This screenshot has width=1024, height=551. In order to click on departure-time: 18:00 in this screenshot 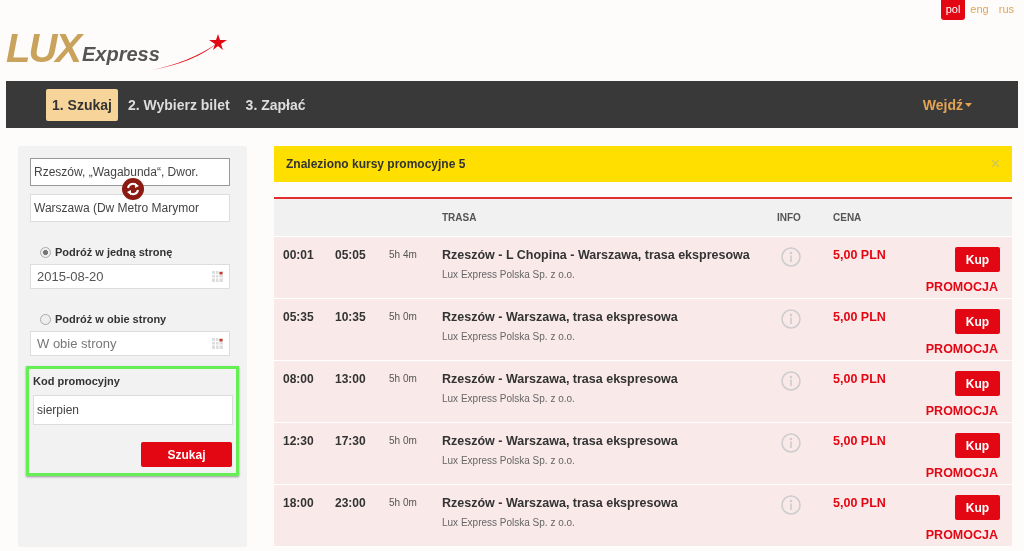, I will do `click(298, 503)`.